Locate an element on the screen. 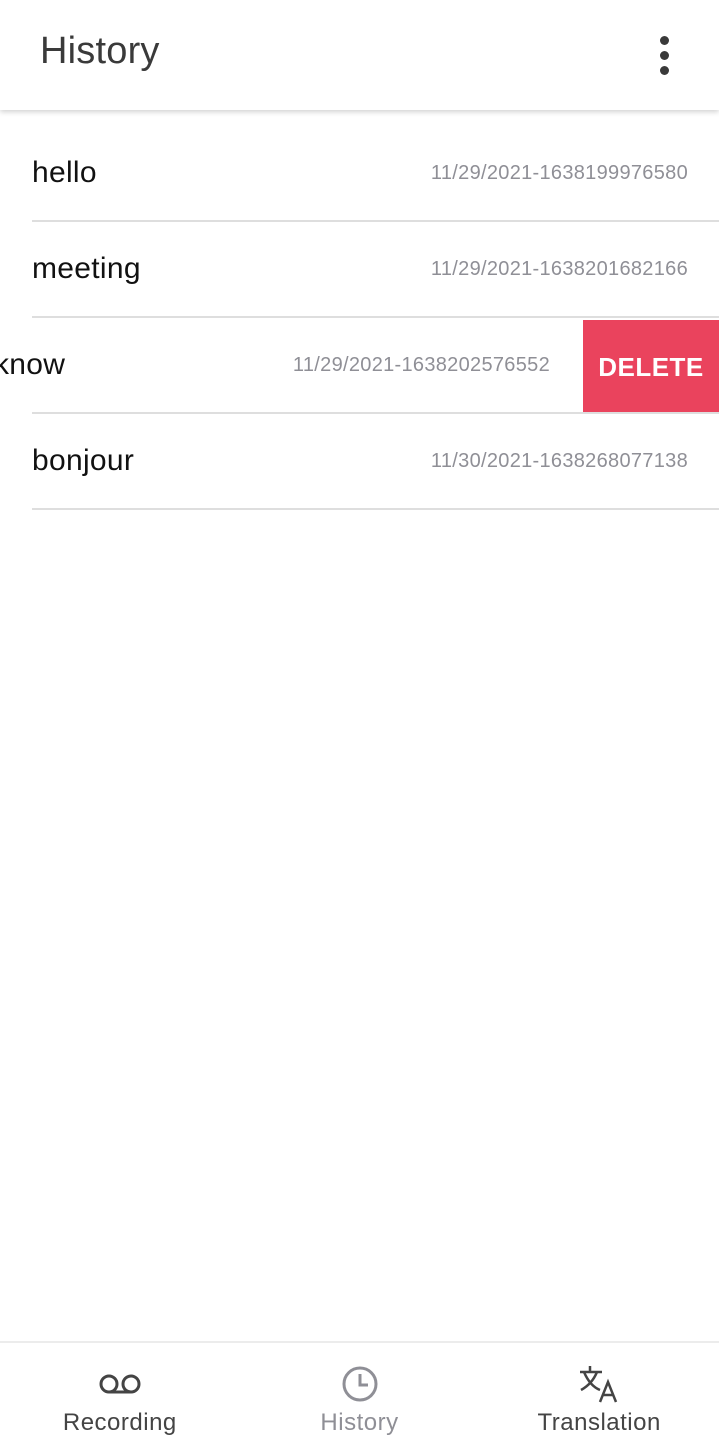  history-item-timestamp: 11/30/2021-1638268077138 is located at coordinates (559, 461).